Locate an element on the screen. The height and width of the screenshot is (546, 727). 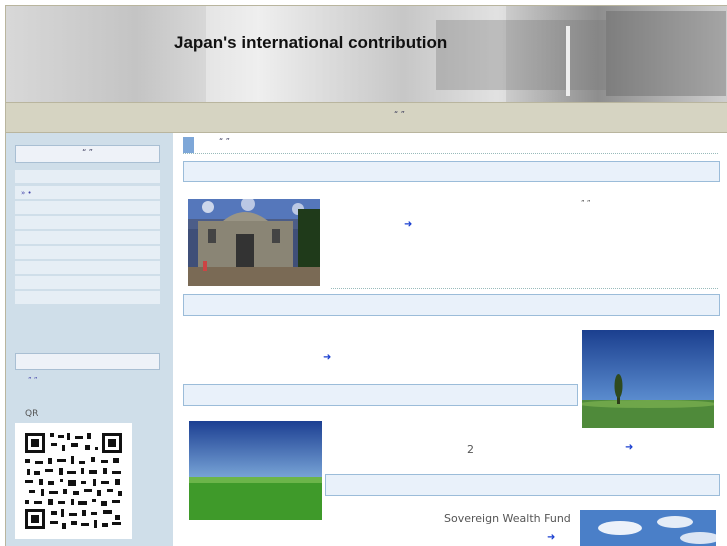
sidebar-heading: “ ” is located at coordinates (87, 154).